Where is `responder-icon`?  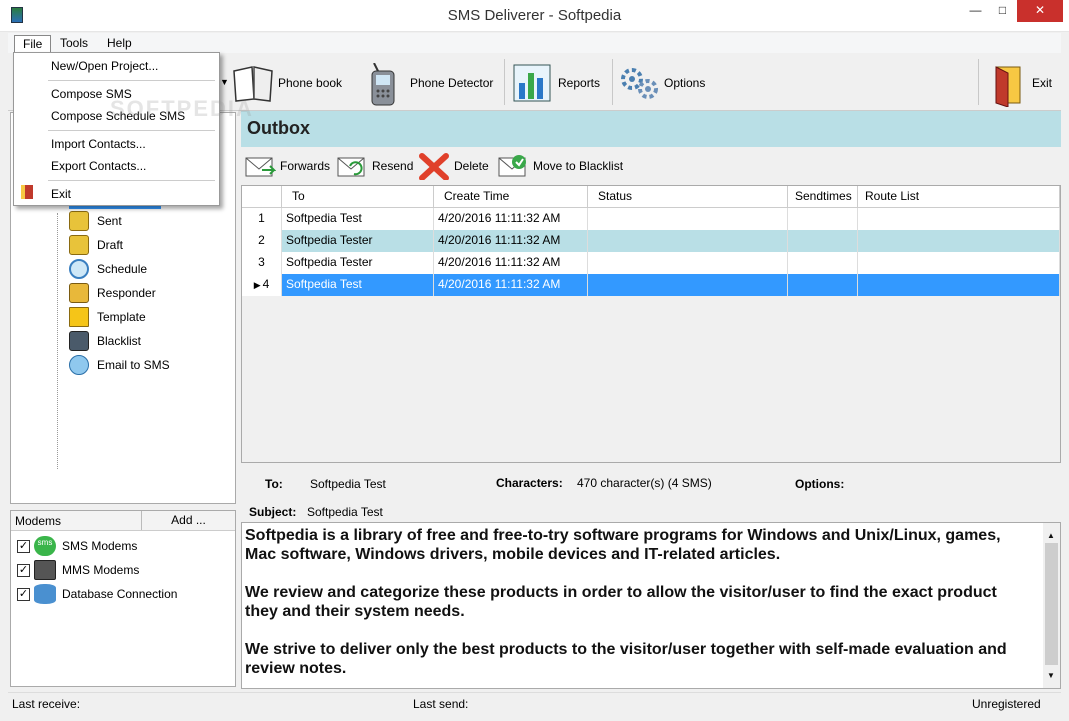
responder-icon is located at coordinates (79, 293).